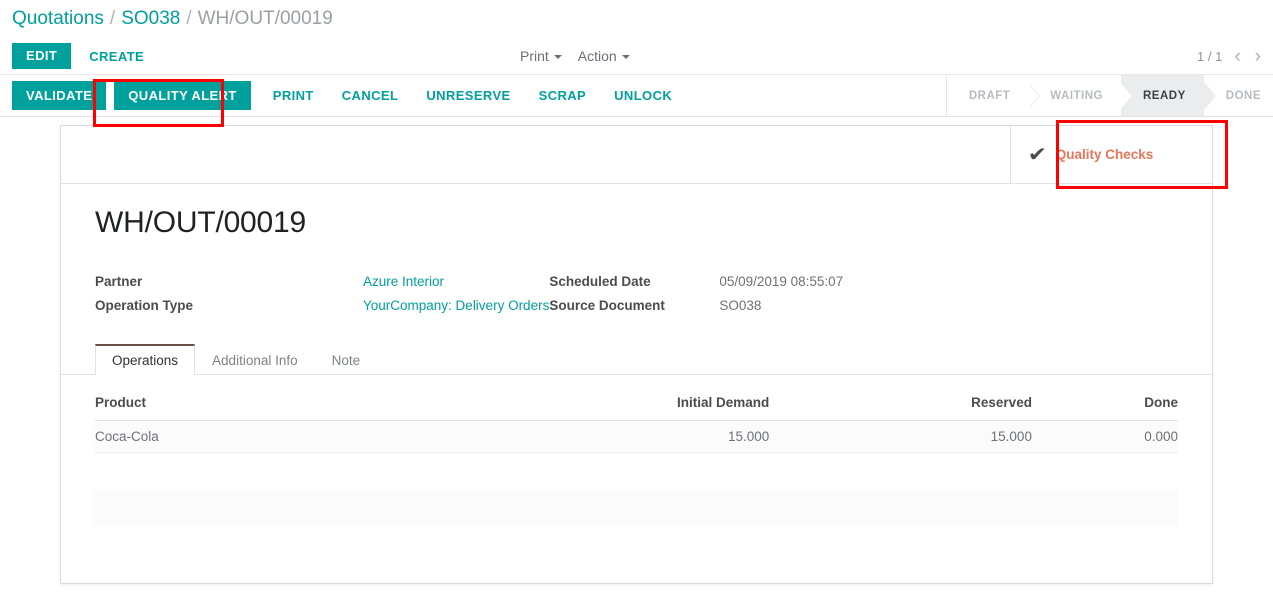  I want to click on column-header-done: Done, so click(1104, 405).